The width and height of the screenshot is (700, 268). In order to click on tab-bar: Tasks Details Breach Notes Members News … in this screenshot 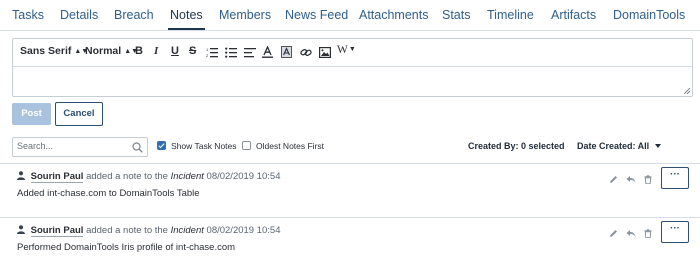, I will do `click(350, 15)`.